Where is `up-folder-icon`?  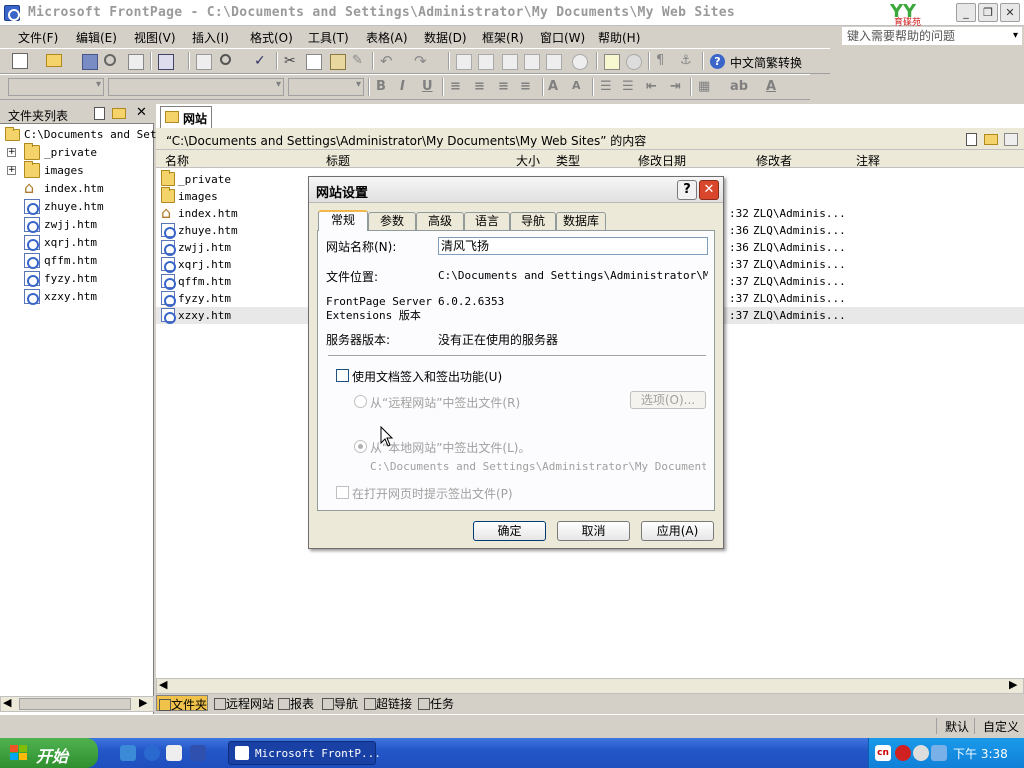
up-folder-icon is located at coordinates (1011, 139).